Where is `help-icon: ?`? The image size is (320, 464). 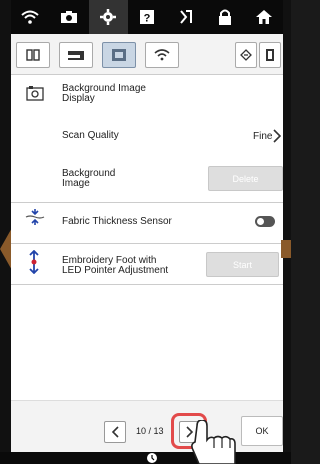
help-icon: ? is located at coordinates (147, 17).